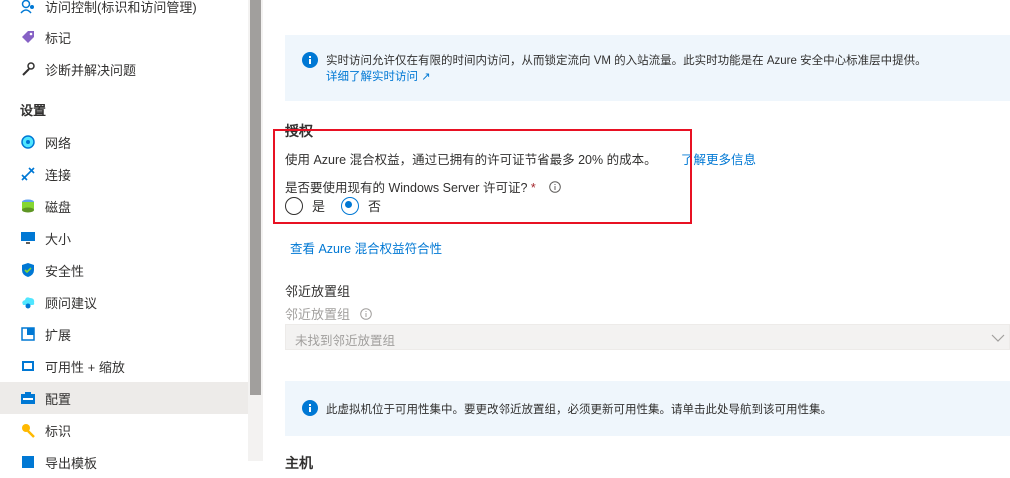  What do you see at coordinates (28, 7) in the screenshot?
I see `access-control-icon` at bounding box center [28, 7].